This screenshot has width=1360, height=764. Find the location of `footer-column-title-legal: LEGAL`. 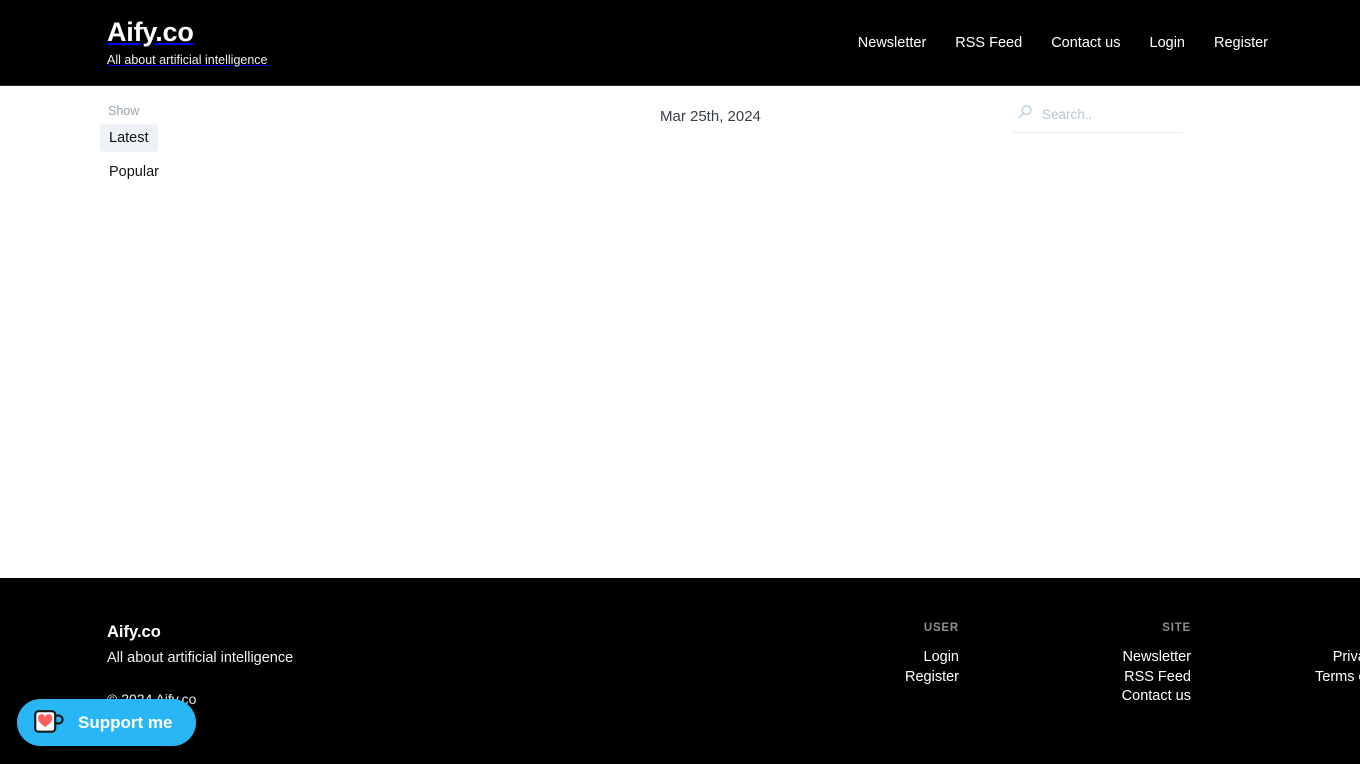

footer-column-title-legal: LEGAL is located at coordinates (1275, 628).